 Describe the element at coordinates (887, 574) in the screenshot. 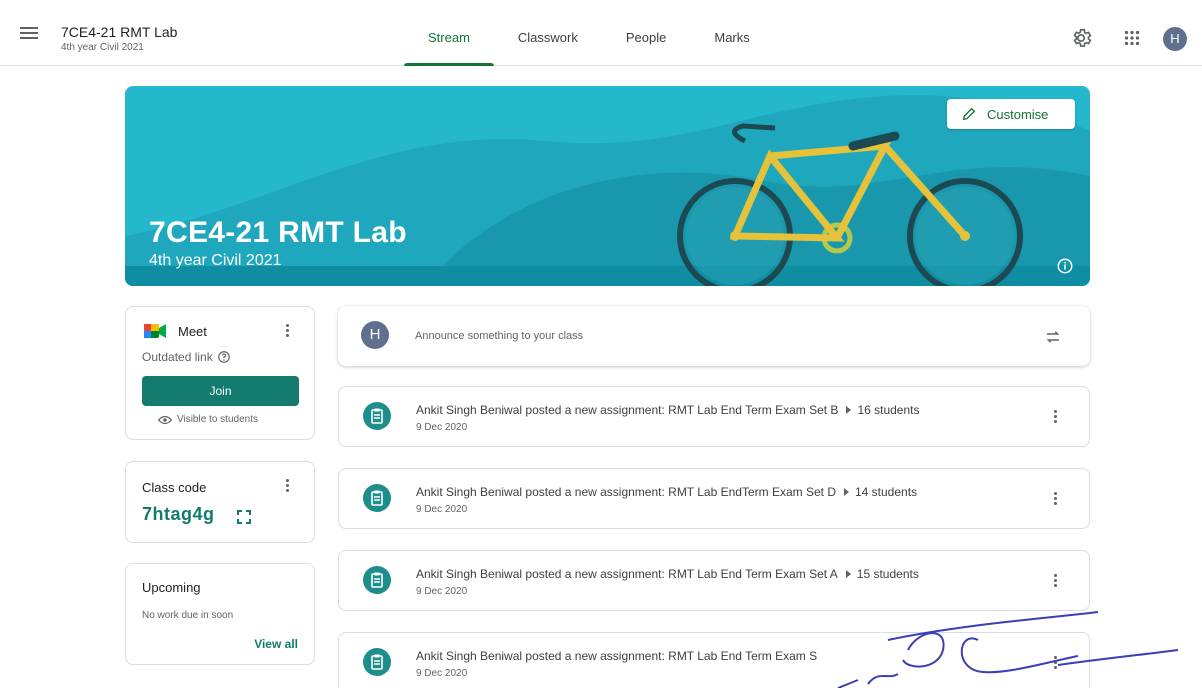

I see `post-audience: 15 students` at that location.